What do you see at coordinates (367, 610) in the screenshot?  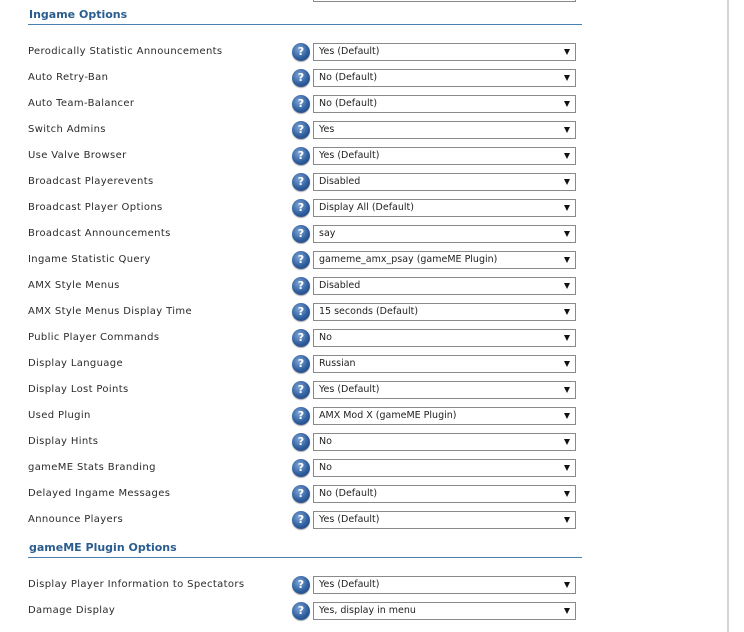 I see `option-select-value: Yes, display in menu` at bounding box center [367, 610].